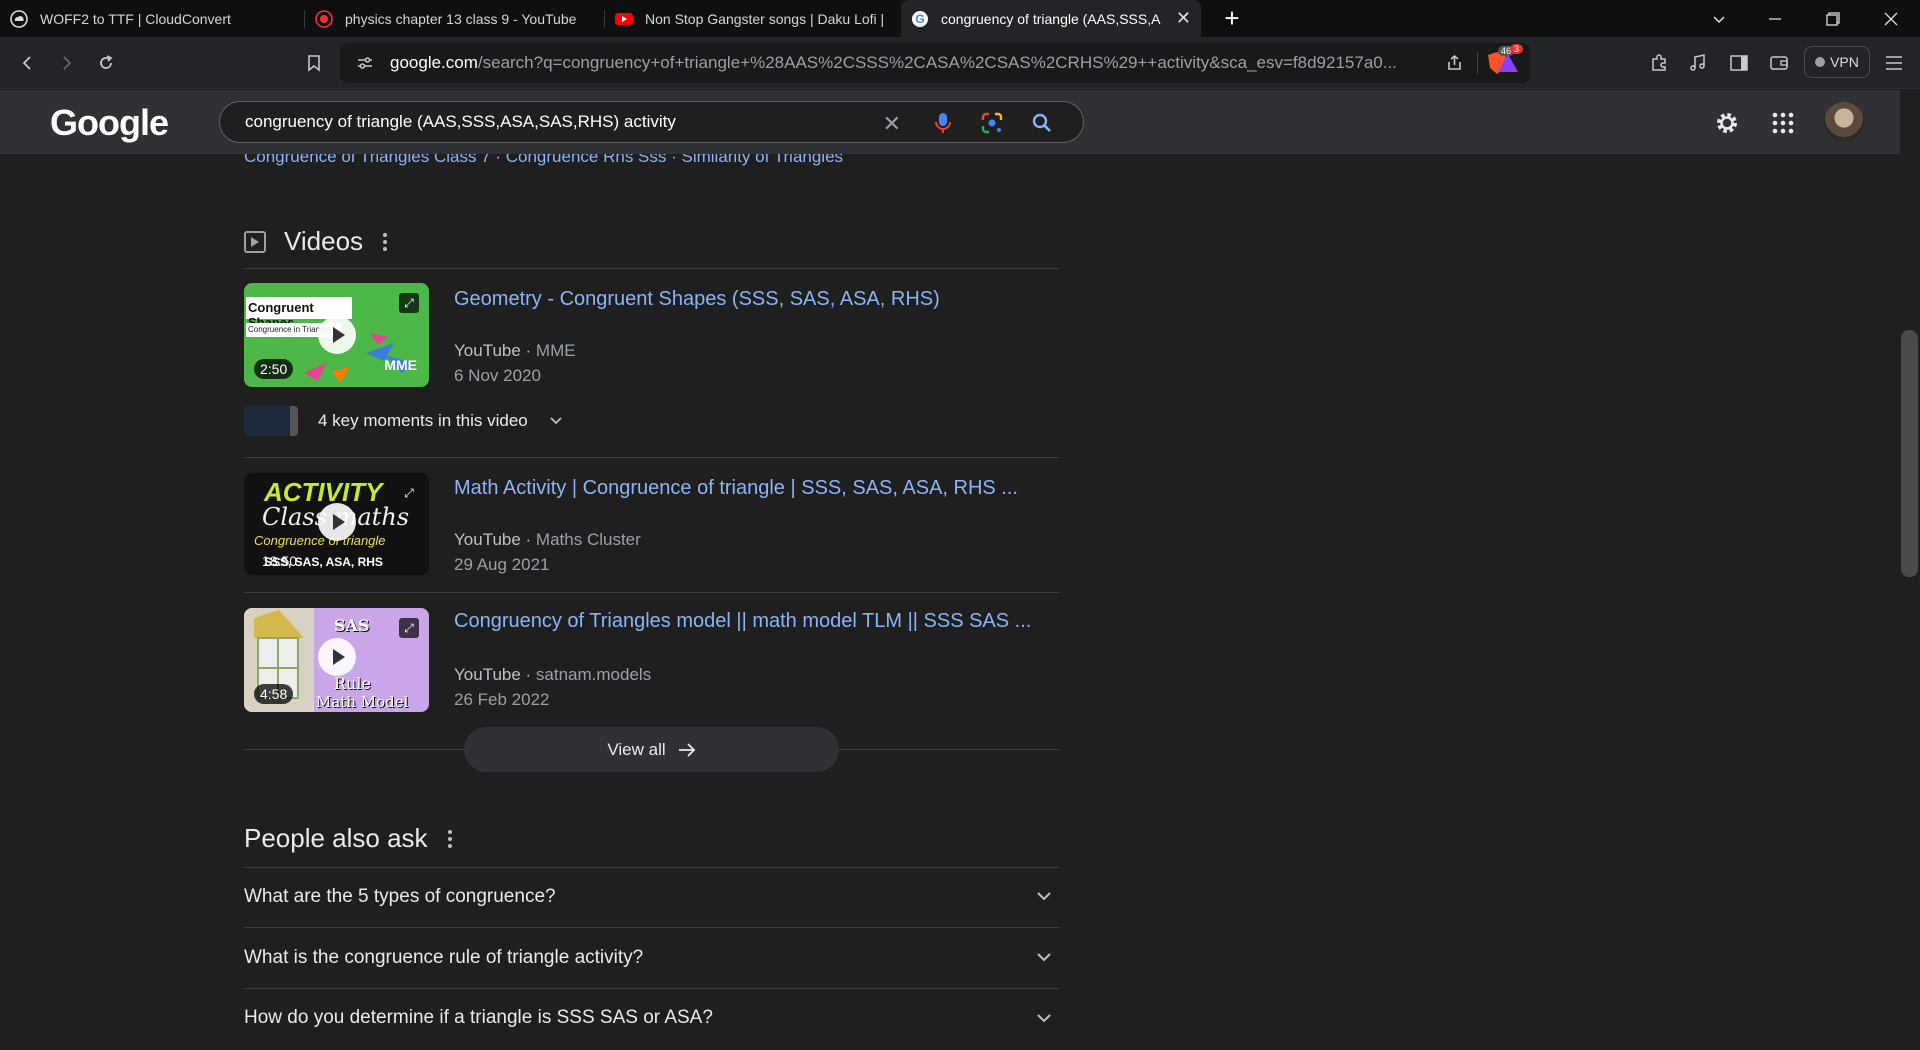  Describe the element at coordinates (400, 365) in the screenshot. I see `thumbnail-brand: MME` at that location.